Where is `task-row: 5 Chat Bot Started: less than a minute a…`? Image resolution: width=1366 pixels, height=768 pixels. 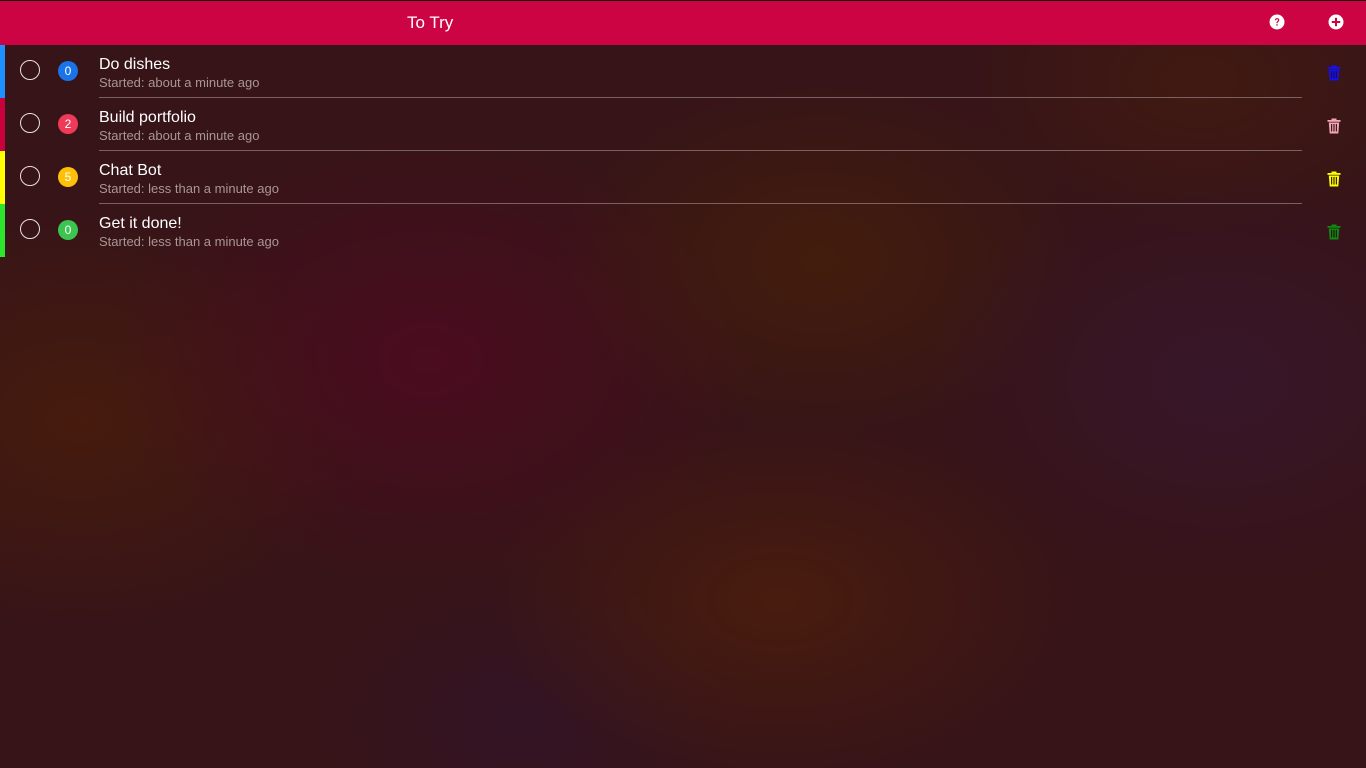
task-row: 5 Chat Bot Started: less than a minute a… is located at coordinates (683, 177).